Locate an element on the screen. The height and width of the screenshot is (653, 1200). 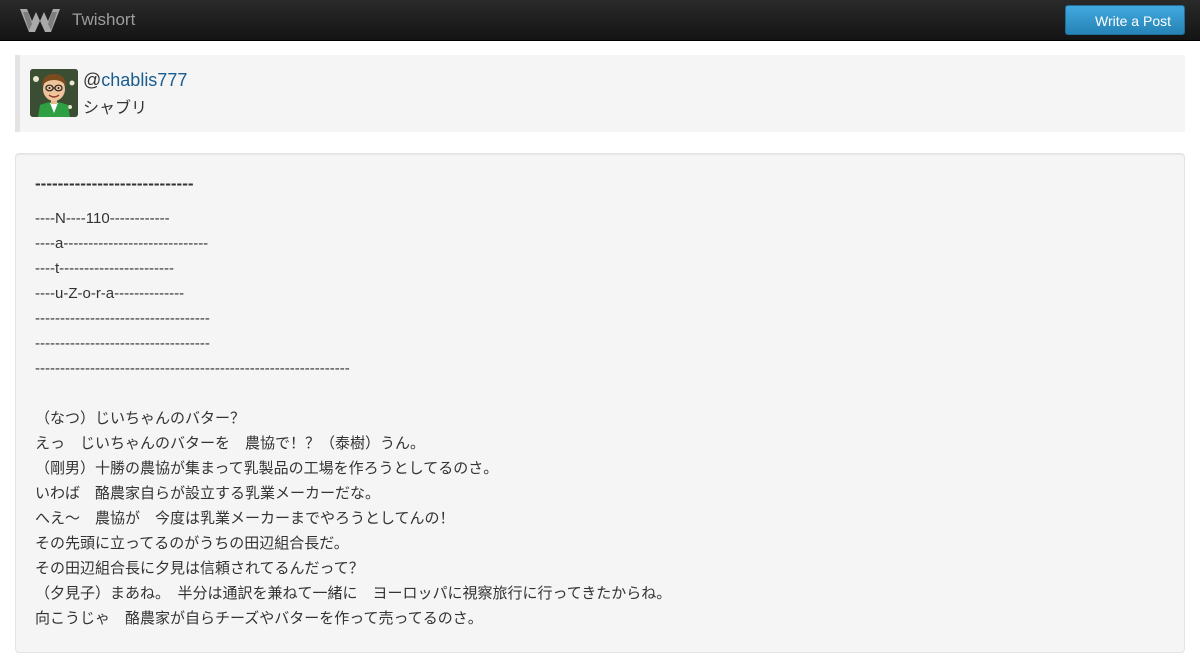
user-avatar is located at coordinates (54, 93).